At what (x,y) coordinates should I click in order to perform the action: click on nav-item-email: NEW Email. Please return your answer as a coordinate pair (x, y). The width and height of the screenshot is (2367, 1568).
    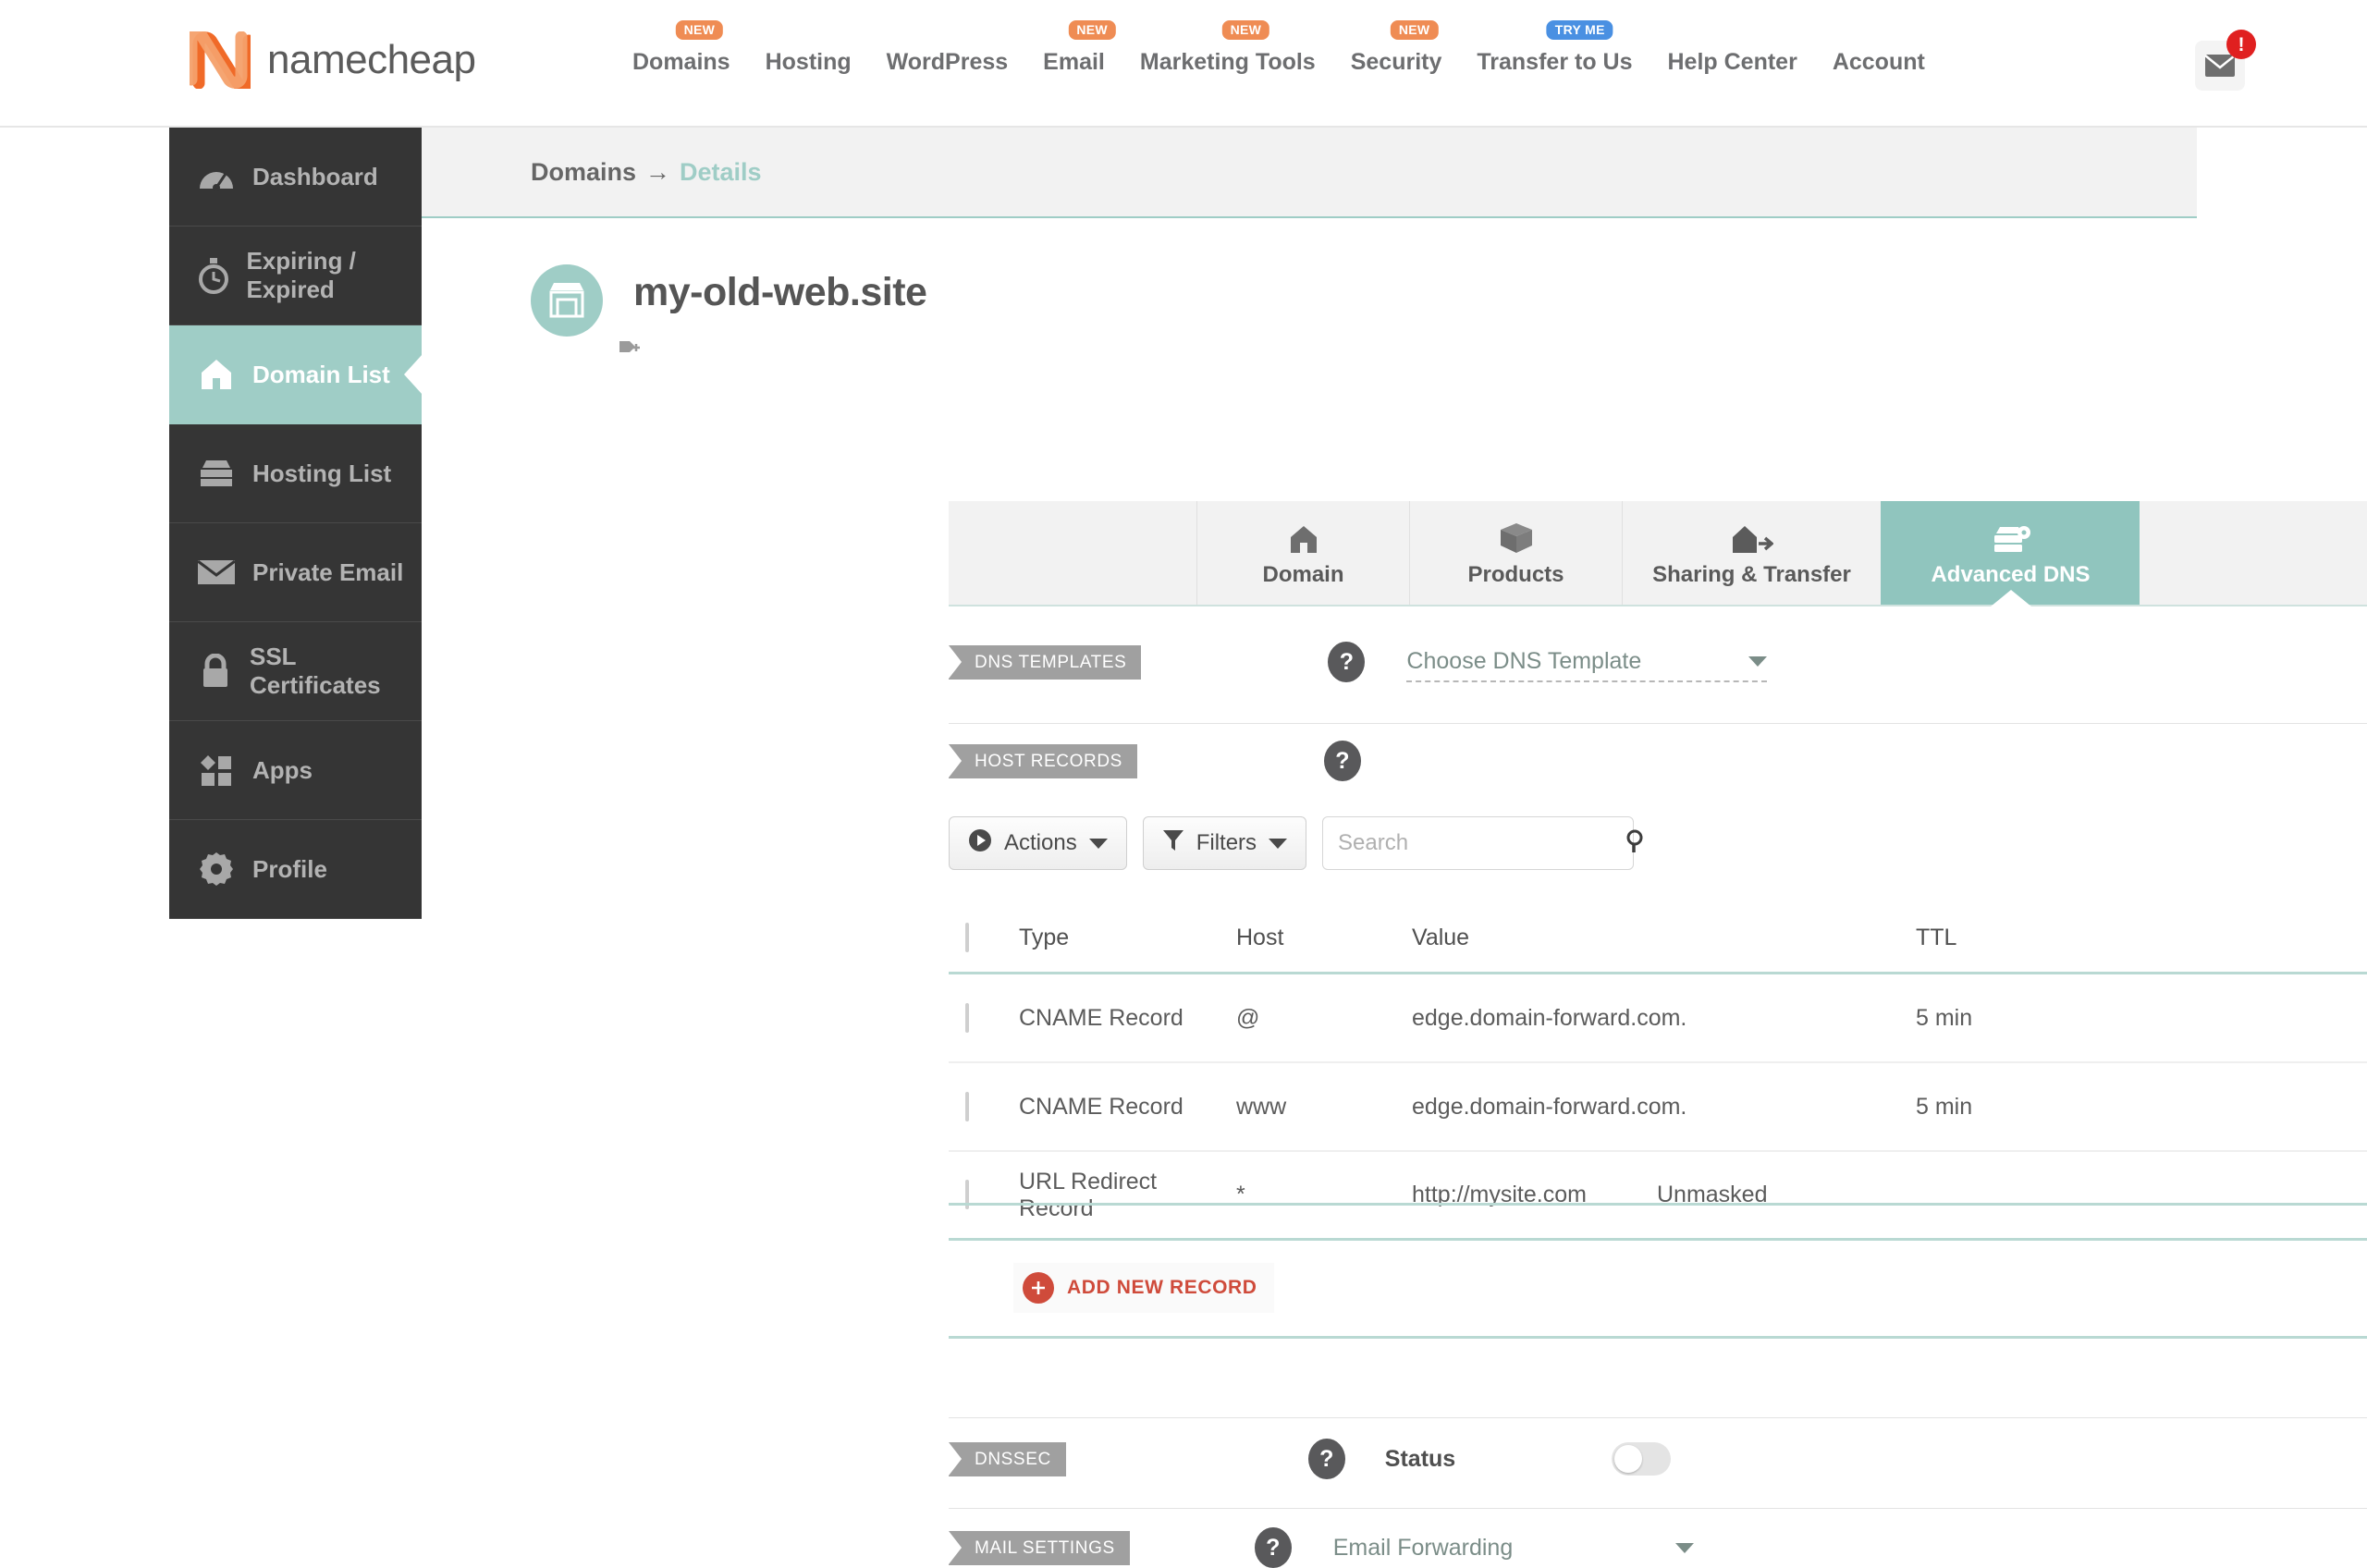
    Looking at the image, I should click on (1073, 49).